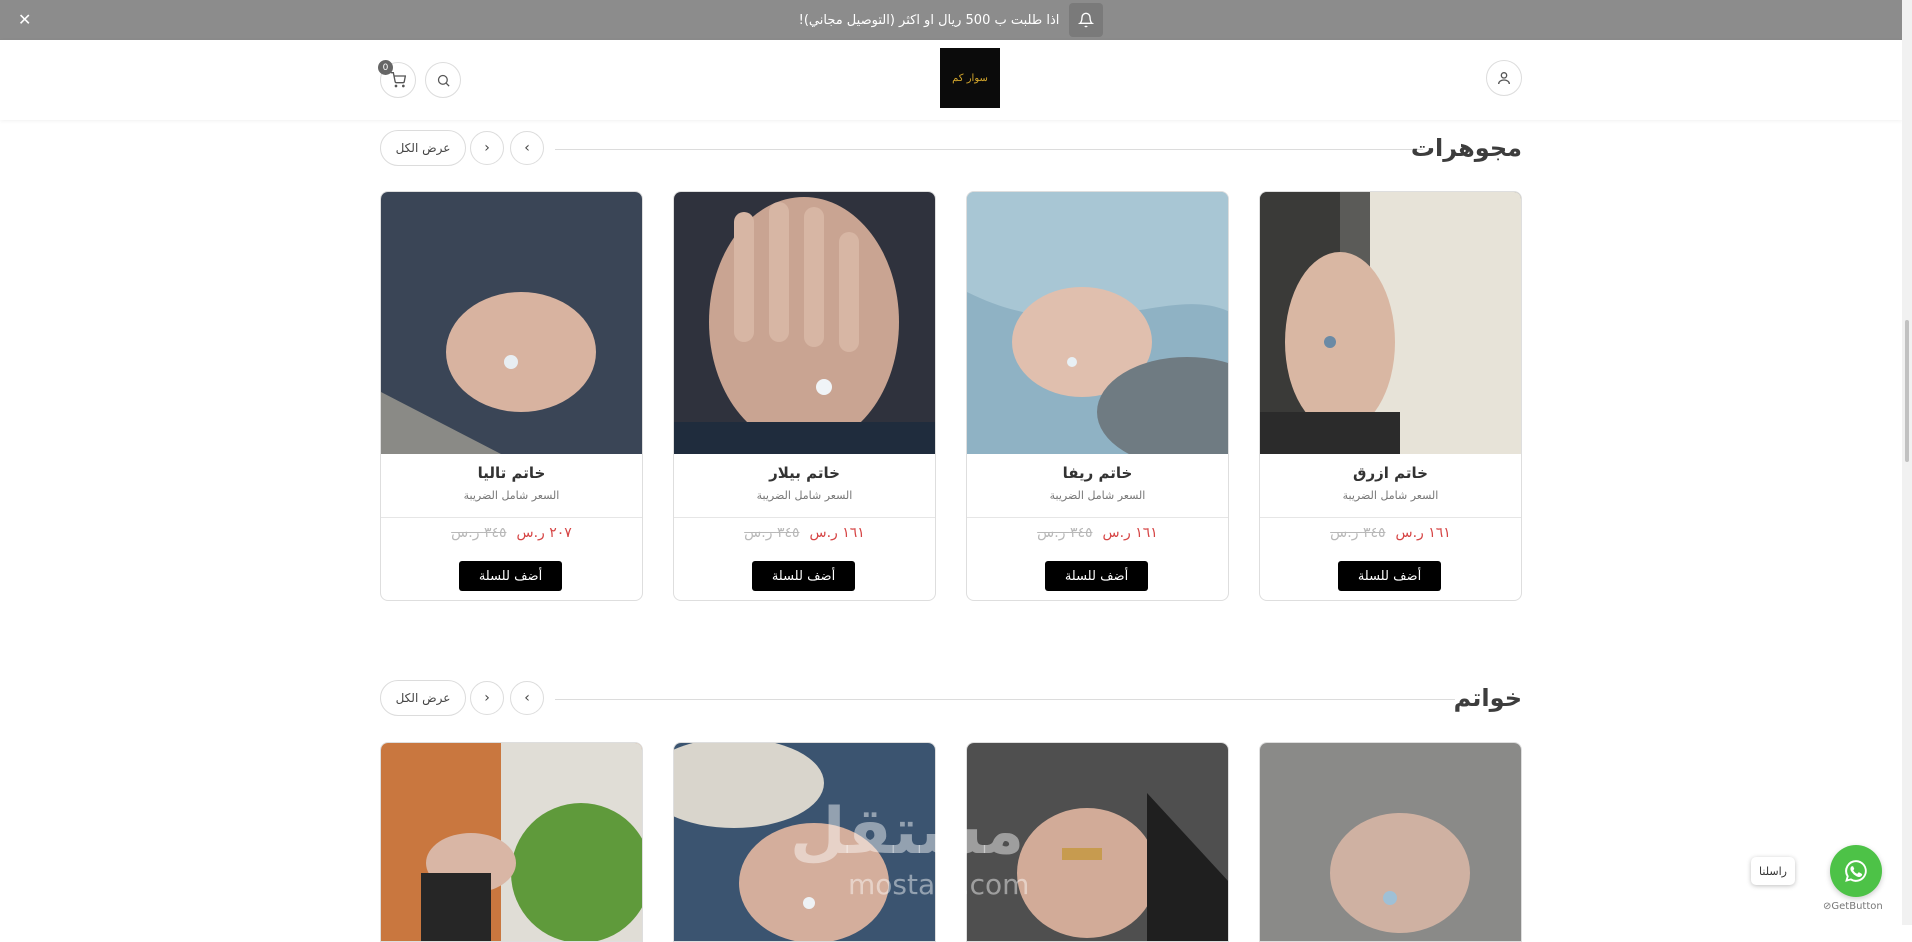 This screenshot has height=942, width=1912. I want to click on section-rings-header: عرض الكل › ‹ خواتم, so click(951, 700).